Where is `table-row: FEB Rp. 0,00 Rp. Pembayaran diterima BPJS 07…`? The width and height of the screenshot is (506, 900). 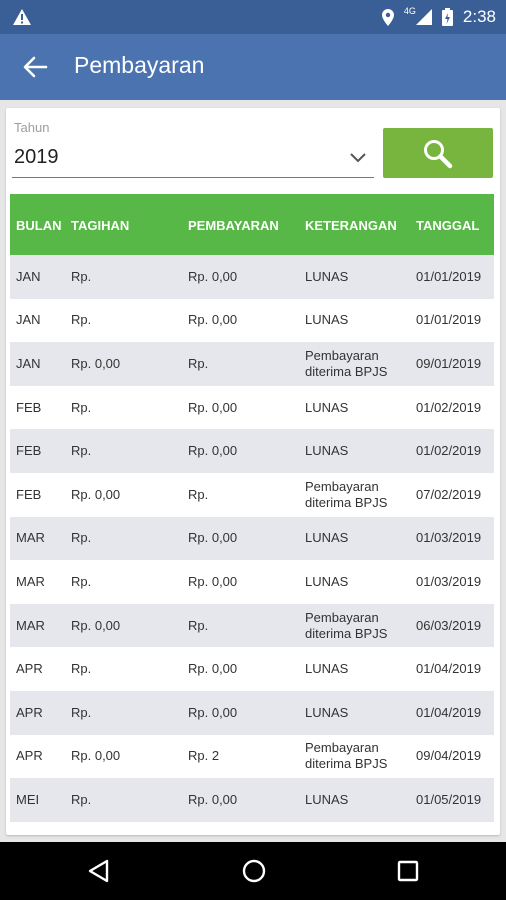
table-row: FEB Rp. 0,00 Rp. Pembayaran diterima BPJS 07… is located at coordinates (252, 495).